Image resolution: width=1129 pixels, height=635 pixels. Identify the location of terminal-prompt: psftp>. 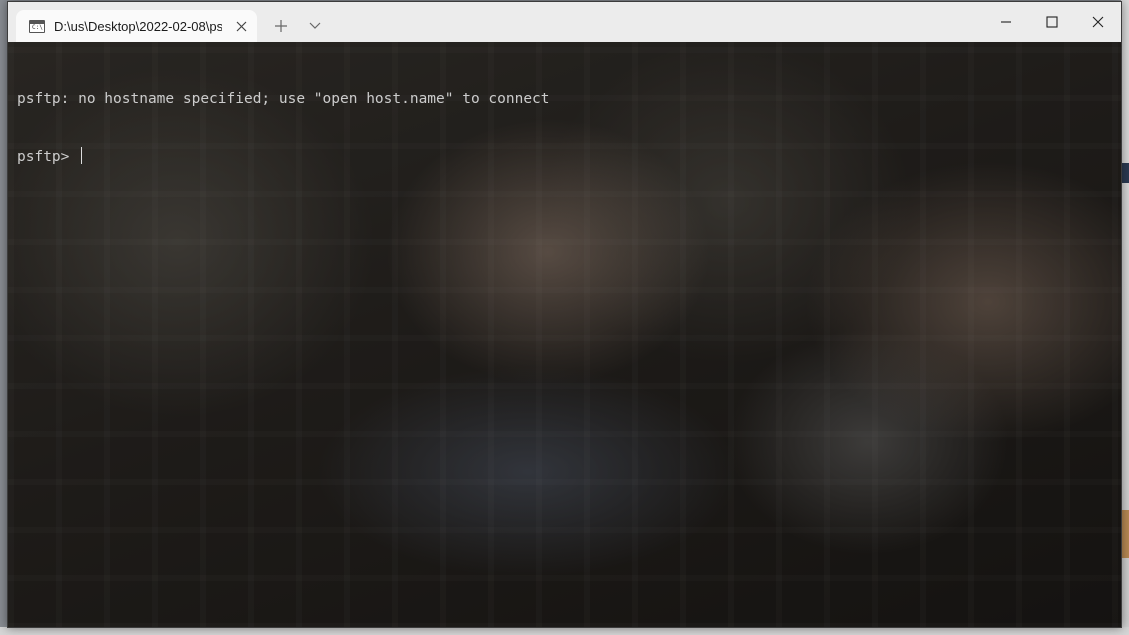
(48, 157).